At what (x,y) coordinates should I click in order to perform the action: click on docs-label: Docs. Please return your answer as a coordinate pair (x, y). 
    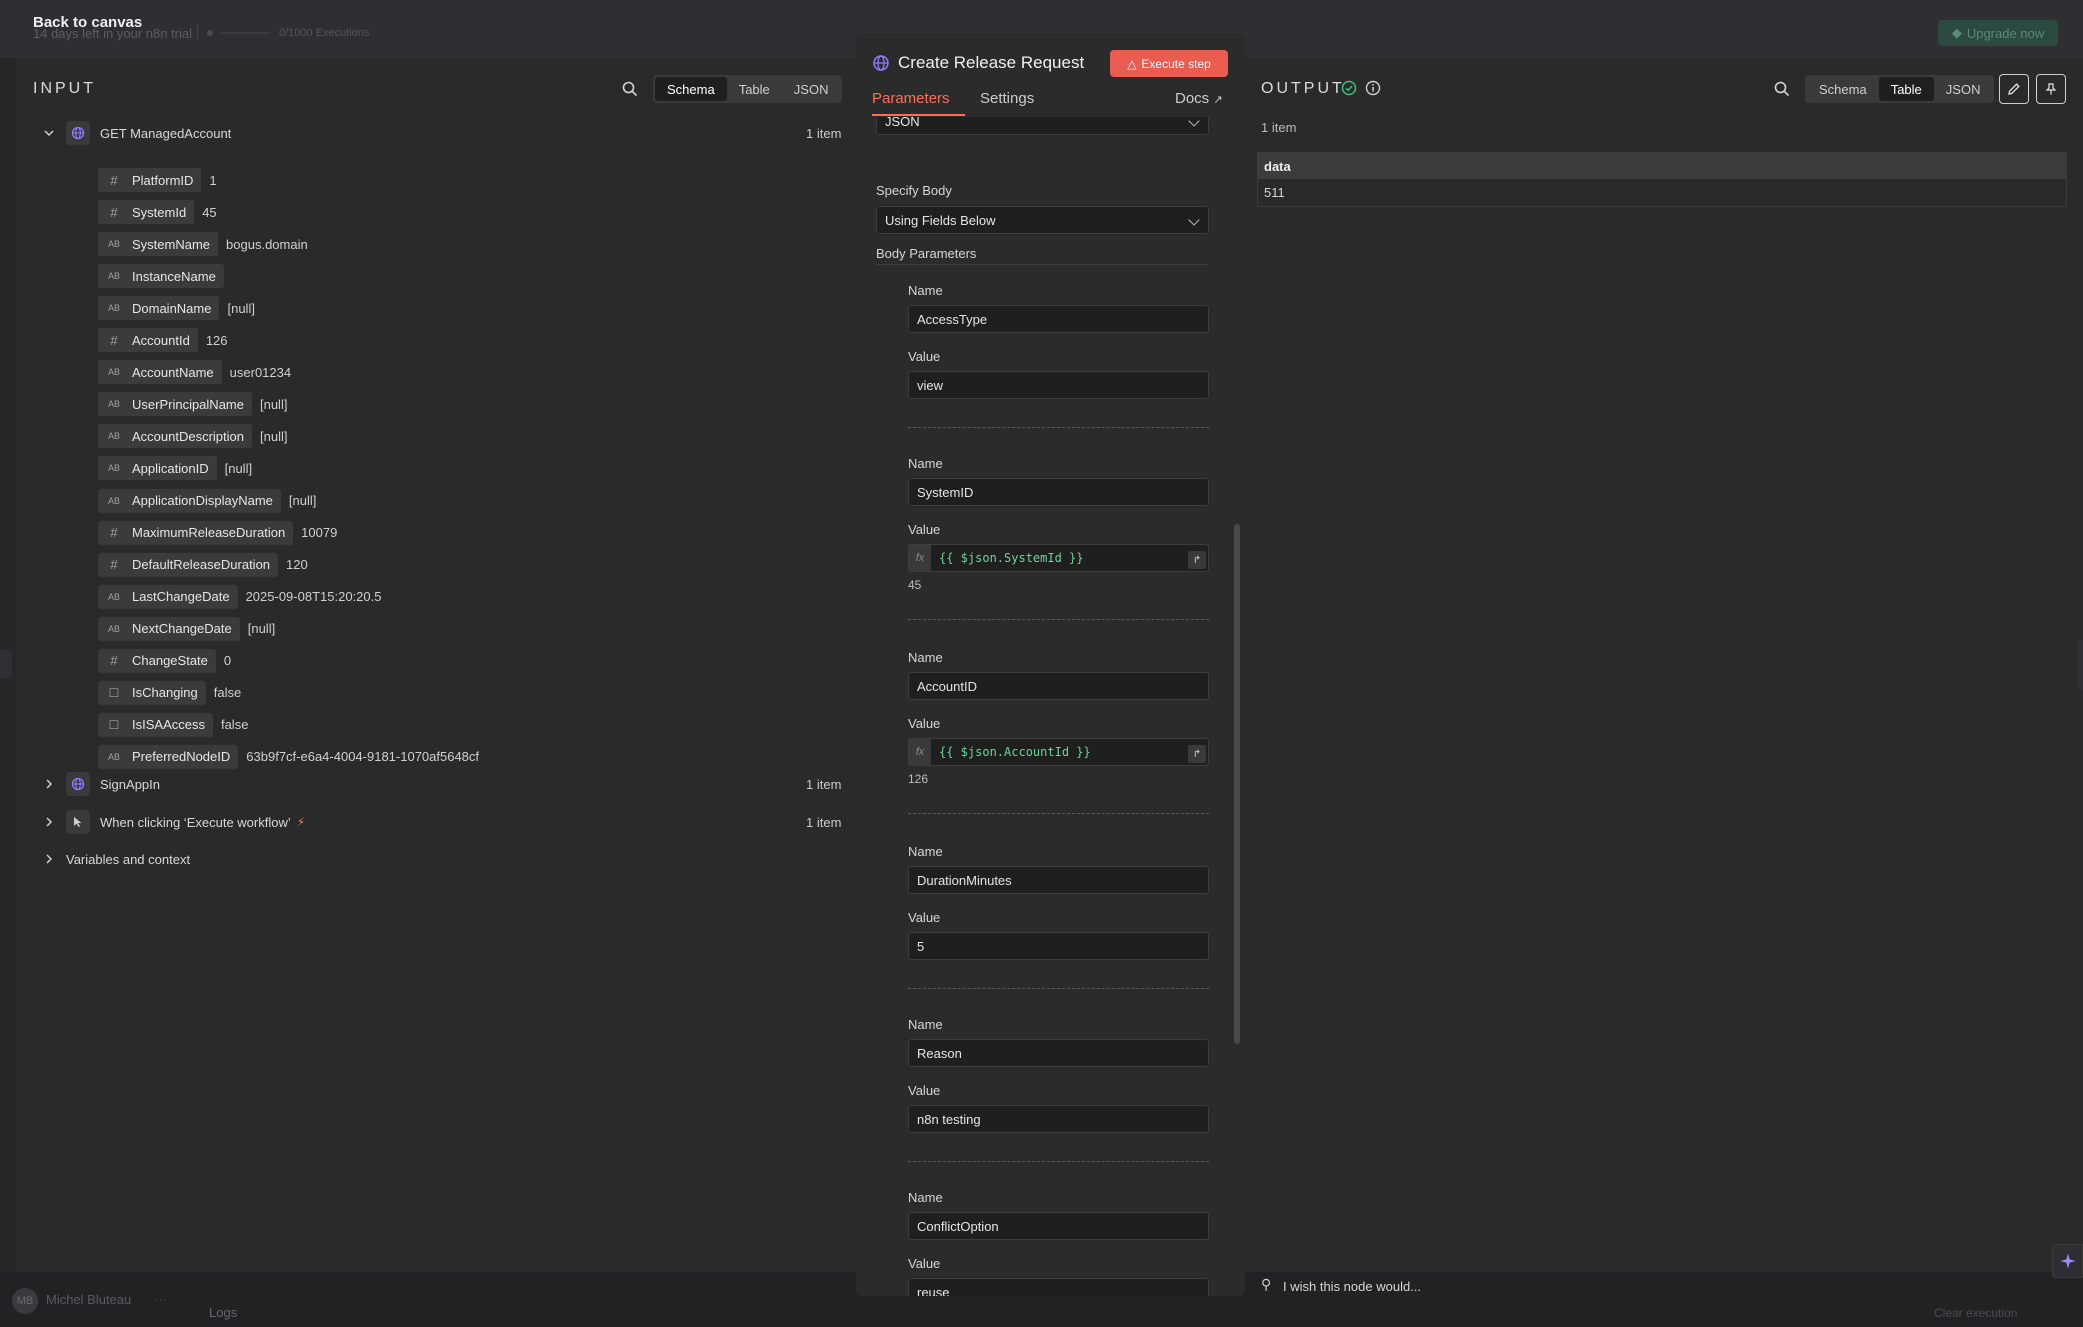
    Looking at the image, I should click on (1192, 98).